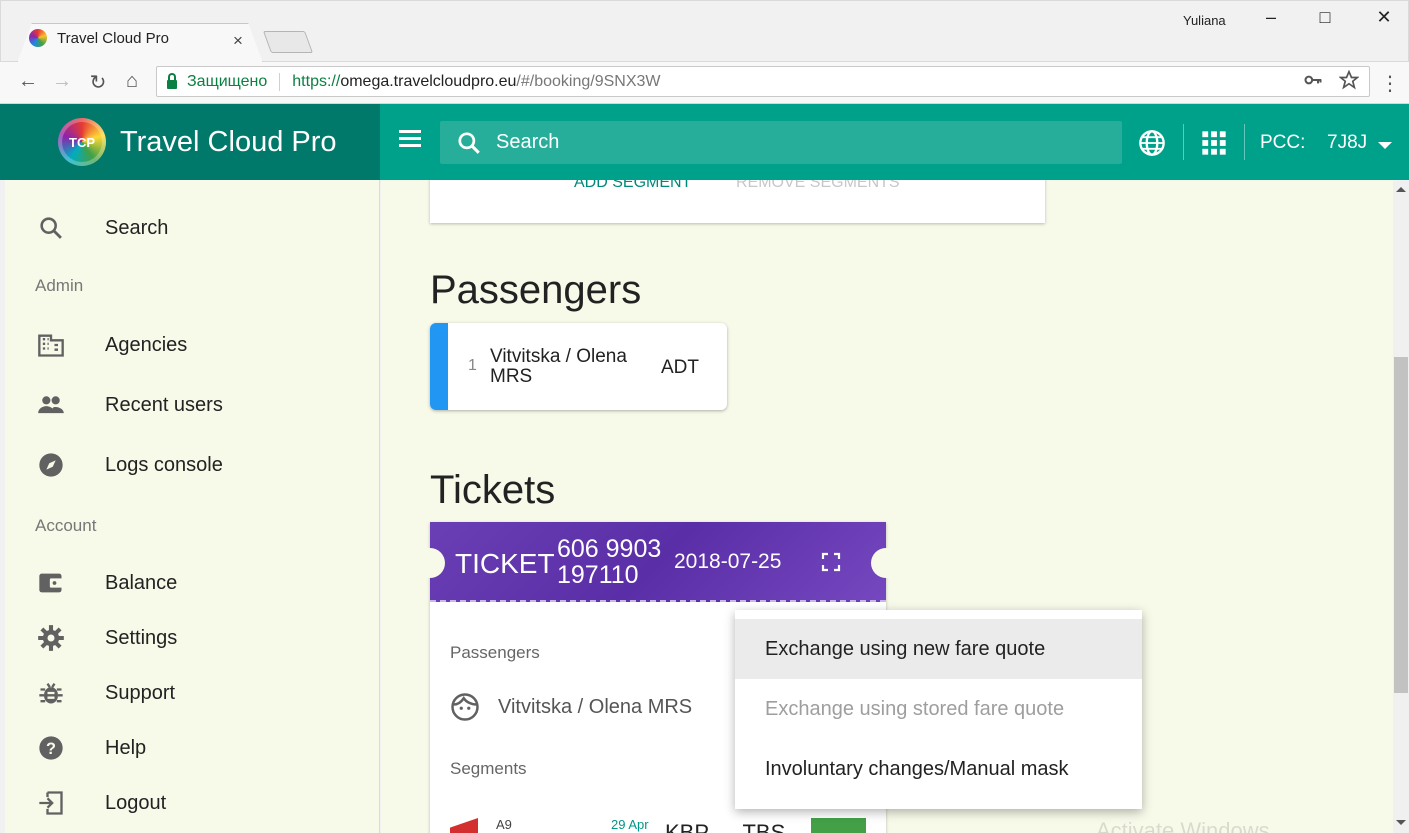 The height and width of the screenshot is (833, 1409). Describe the element at coordinates (1204, 20) in the screenshot. I see `browser-user-name: Yuliana` at that location.